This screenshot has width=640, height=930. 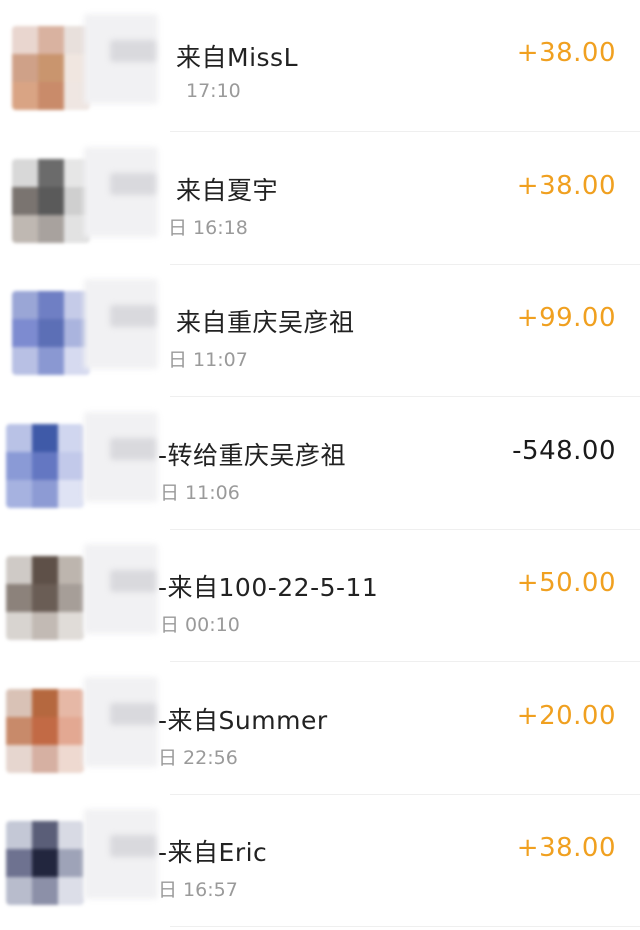 What do you see at coordinates (237, 57) in the screenshot?
I see `transaction-title: 来自MissL` at bounding box center [237, 57].